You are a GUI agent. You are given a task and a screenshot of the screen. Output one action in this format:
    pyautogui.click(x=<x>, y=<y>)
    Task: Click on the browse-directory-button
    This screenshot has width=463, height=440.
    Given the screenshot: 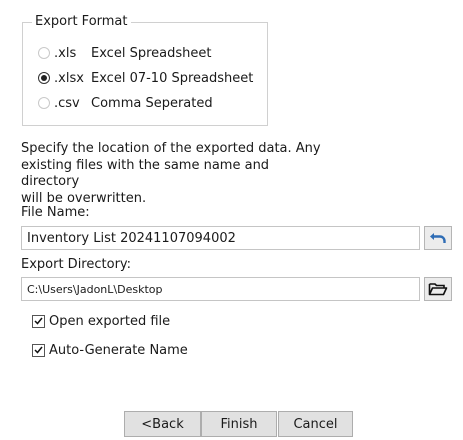 What is the action you would take?
    pyautogui.click(x=438, y=289)
    